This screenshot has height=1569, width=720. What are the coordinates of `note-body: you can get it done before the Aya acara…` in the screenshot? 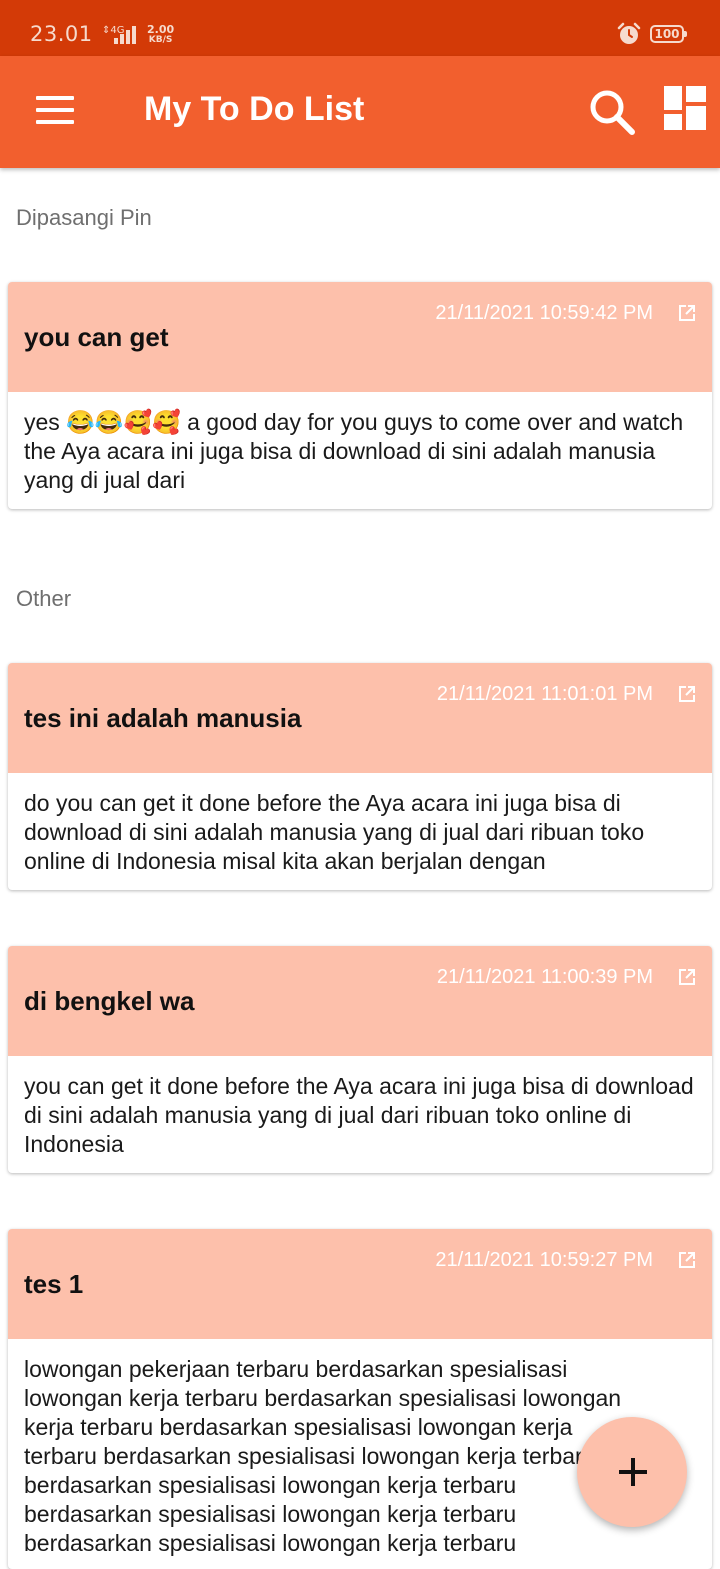 It's located at (359, 1115).